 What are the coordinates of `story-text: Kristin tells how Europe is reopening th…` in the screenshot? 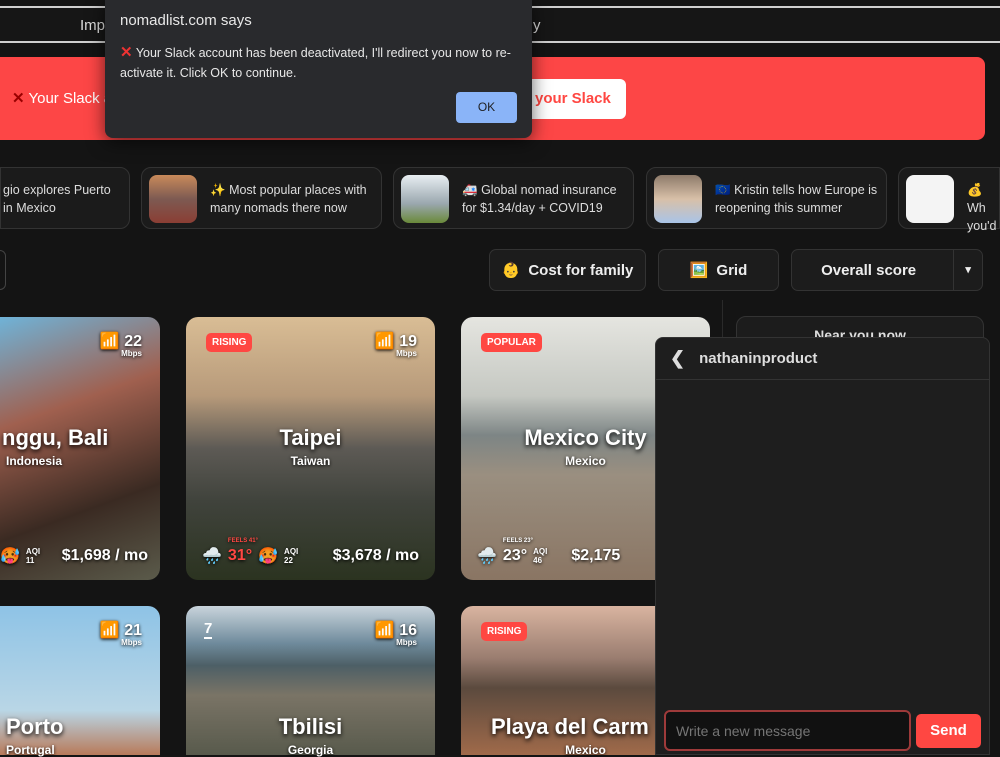 It's located at (796, 199).